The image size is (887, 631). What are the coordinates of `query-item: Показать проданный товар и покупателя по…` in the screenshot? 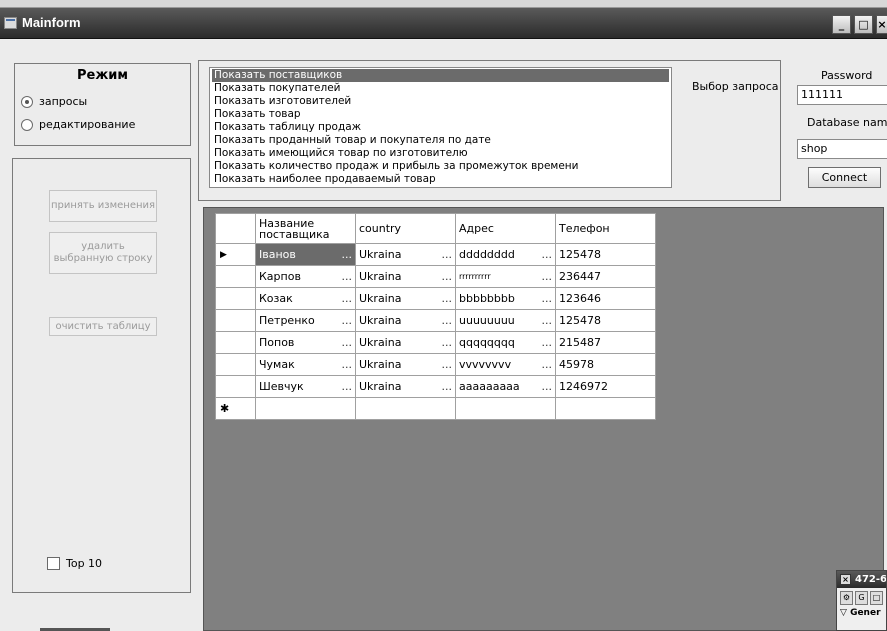 It's located at (440, 140).